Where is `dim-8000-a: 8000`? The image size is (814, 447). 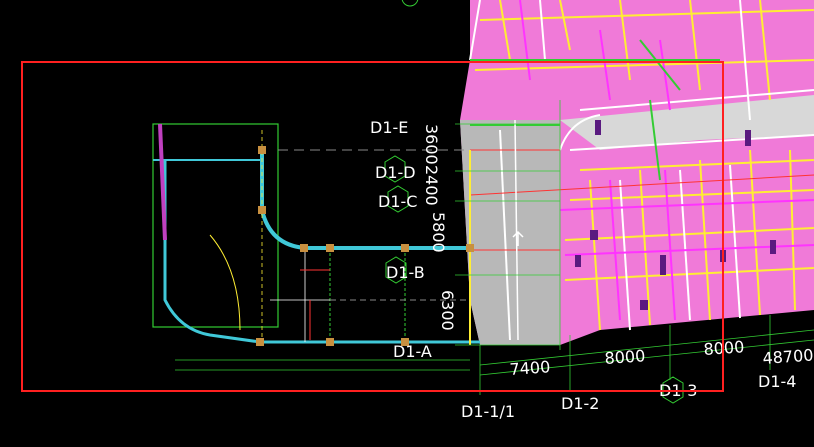 dim-8000-a: 8000 is located at coordinates (625, 357).